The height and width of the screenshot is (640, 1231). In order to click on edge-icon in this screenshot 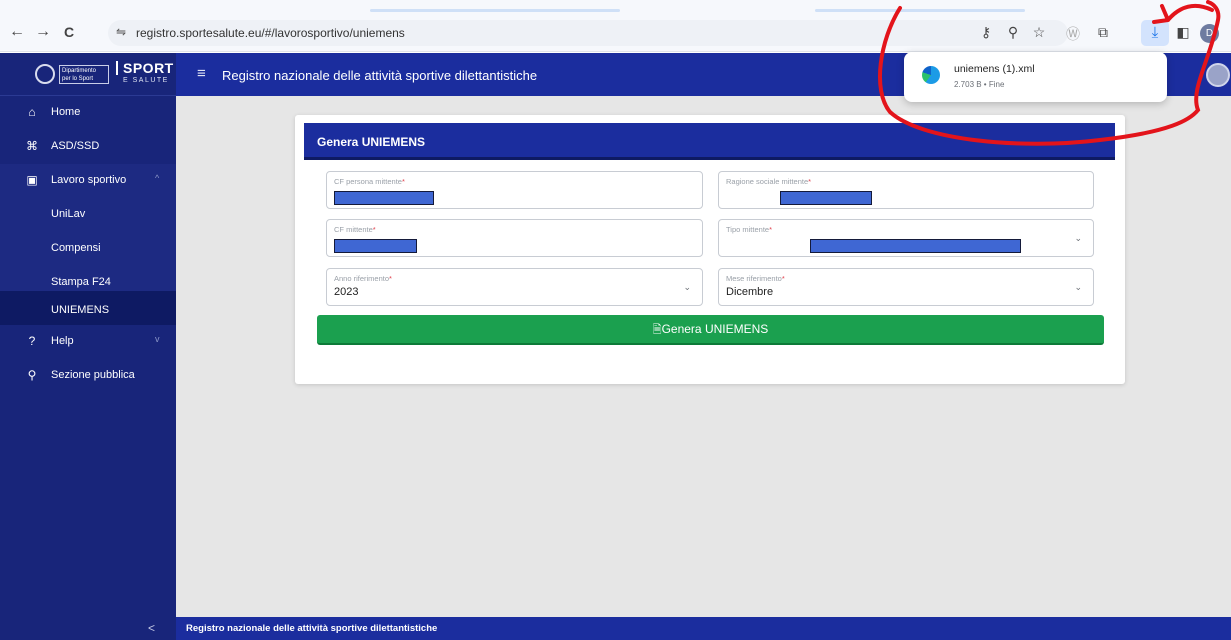, I will do `click(931, 75)`.